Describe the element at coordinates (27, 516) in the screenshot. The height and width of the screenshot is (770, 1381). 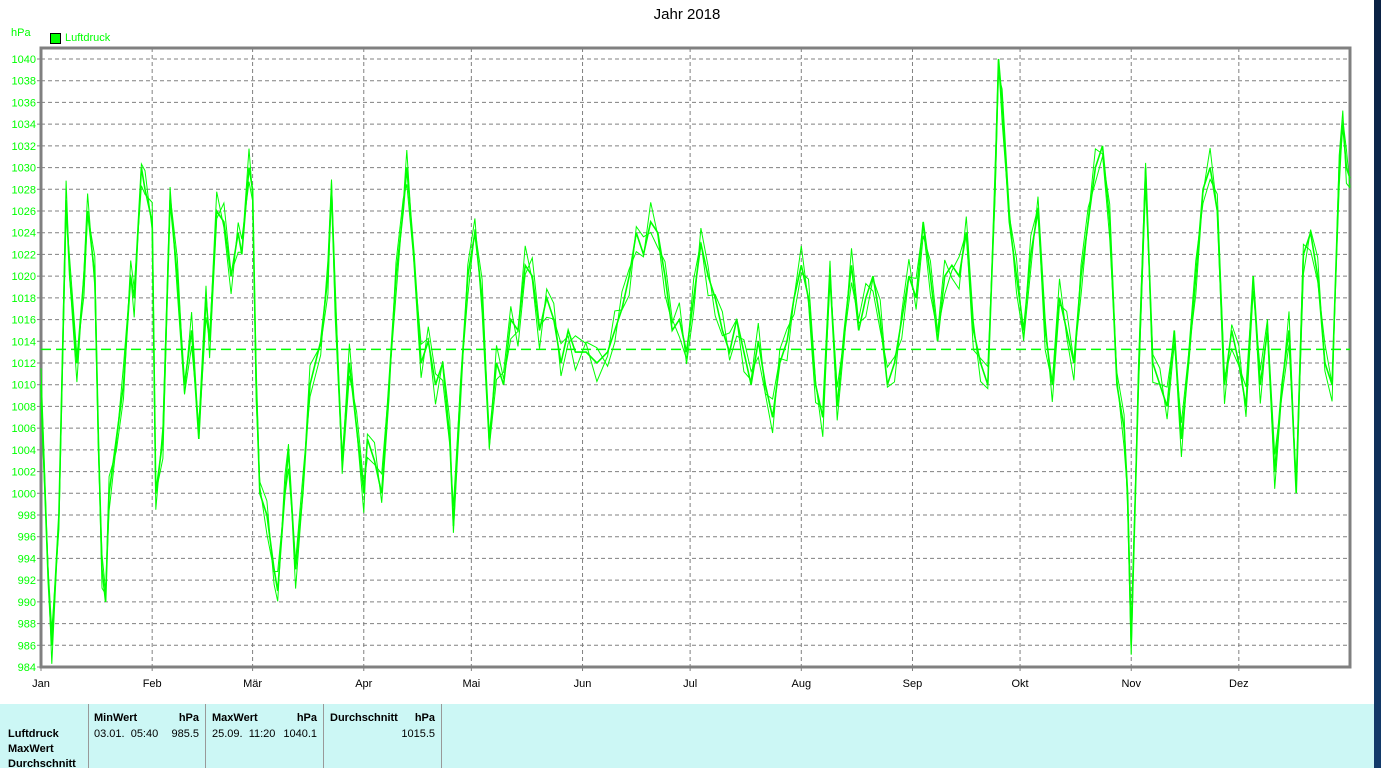
I see `y-tick-label: 998` at that location.